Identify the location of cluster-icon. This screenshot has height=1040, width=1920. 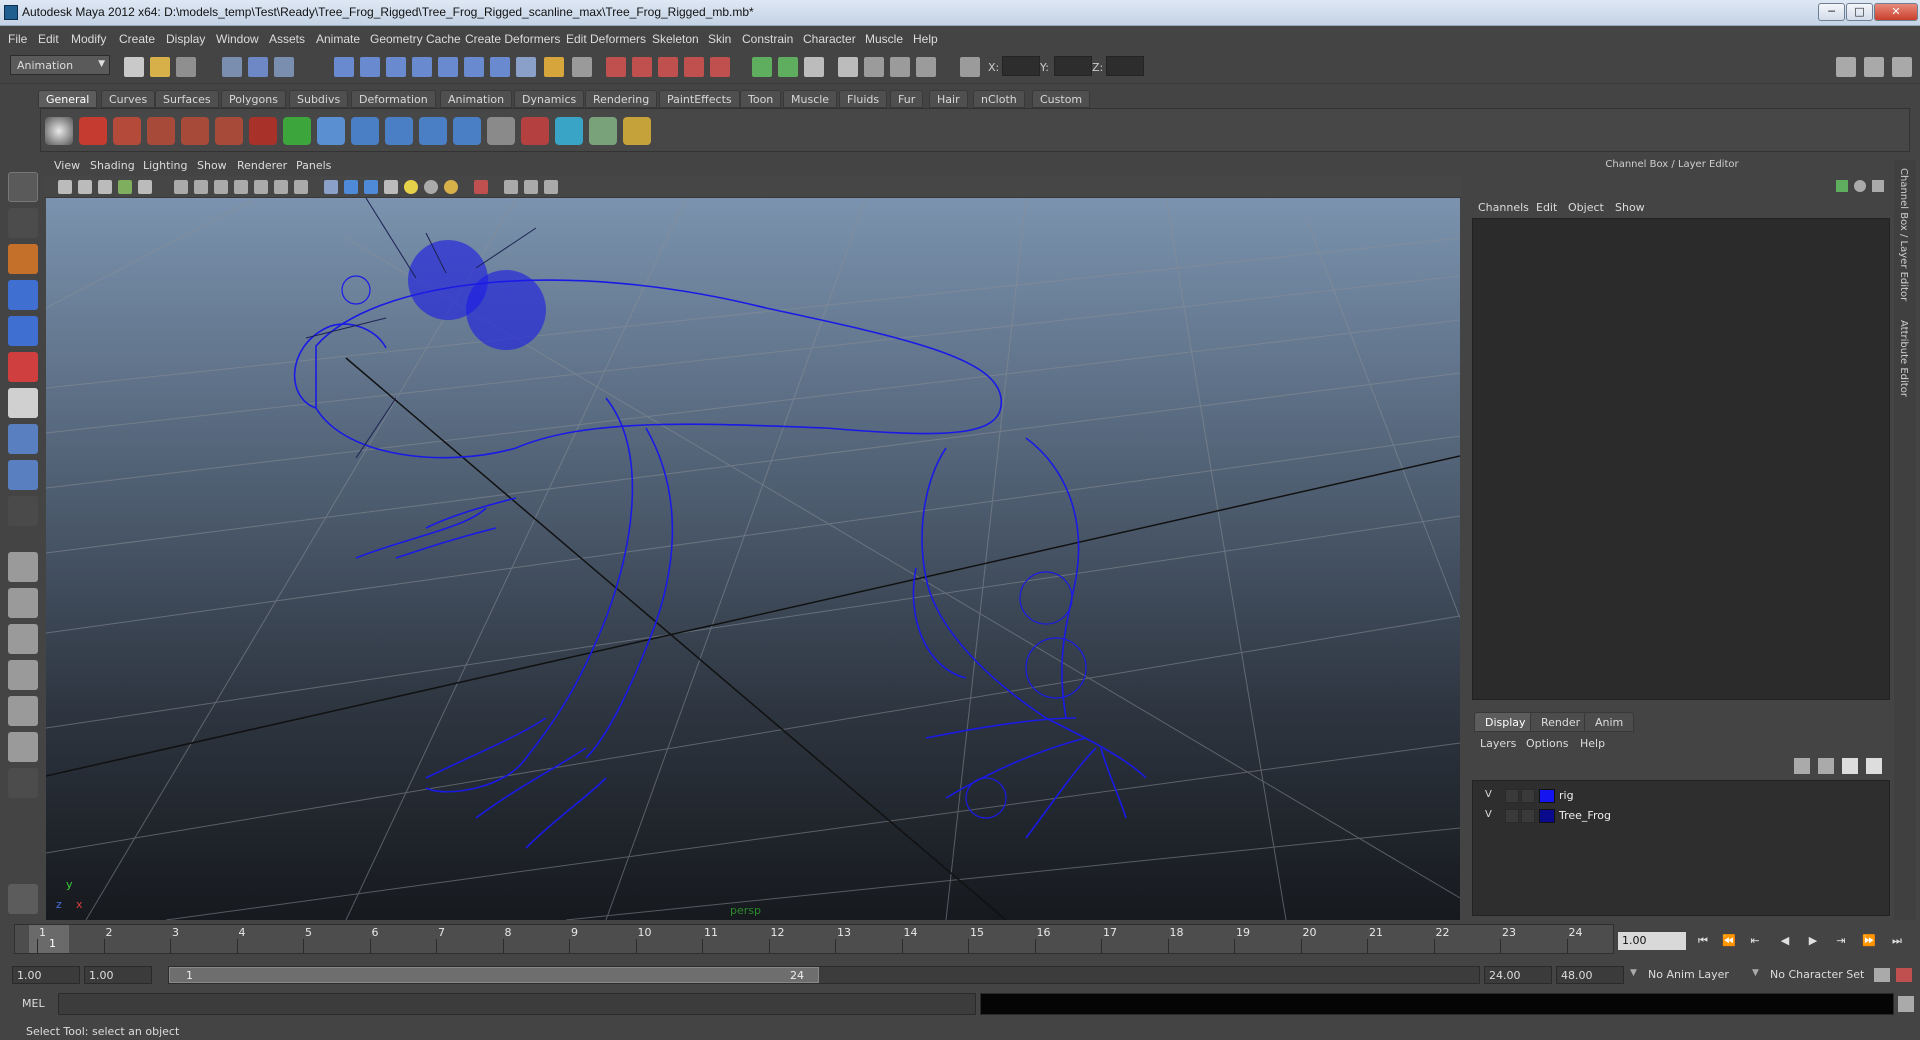
(399, 131).